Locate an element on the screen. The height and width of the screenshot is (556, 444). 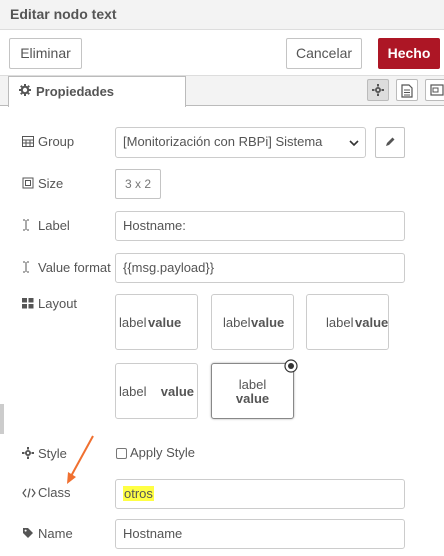
pencil-icon is located at coordinates (390, 143).